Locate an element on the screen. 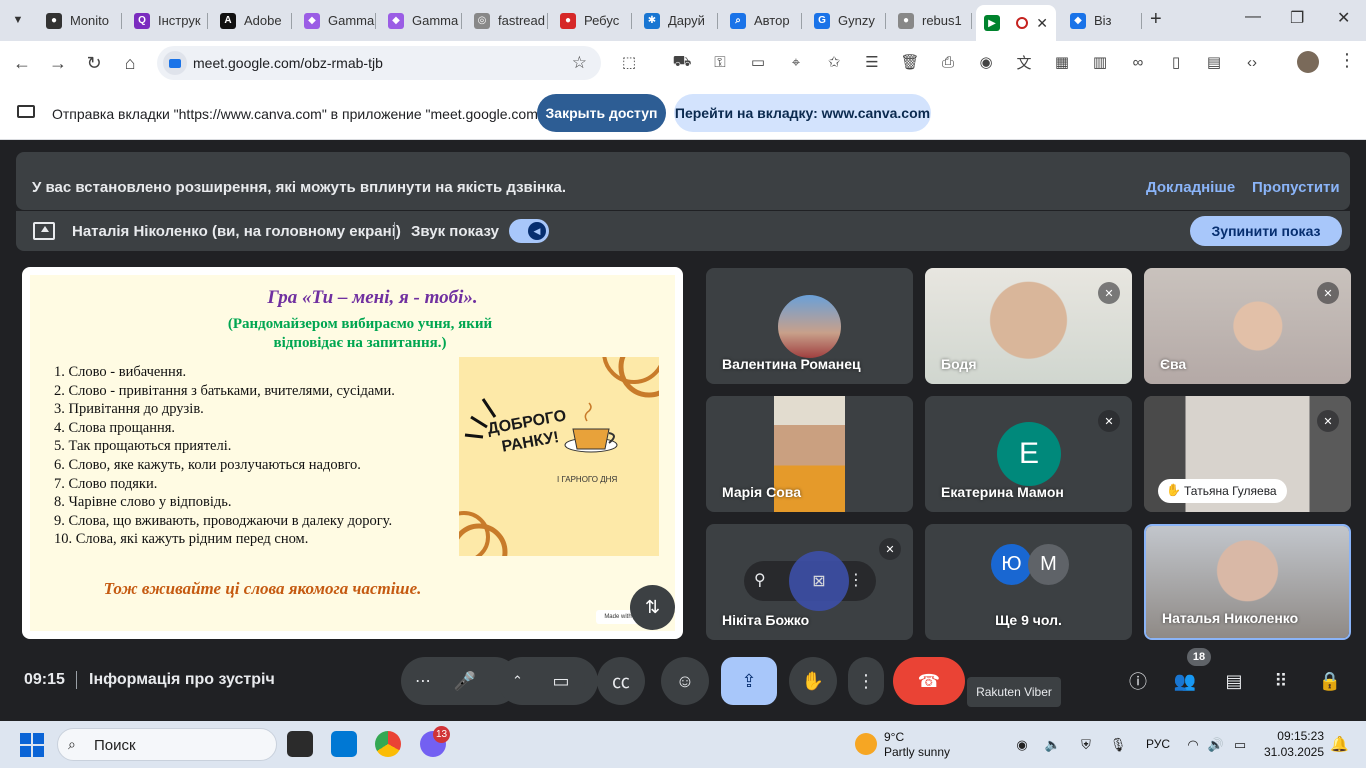 This screenshot has height=768, width=1366. present-button: ⇪ is located at coordinates (749, 681).